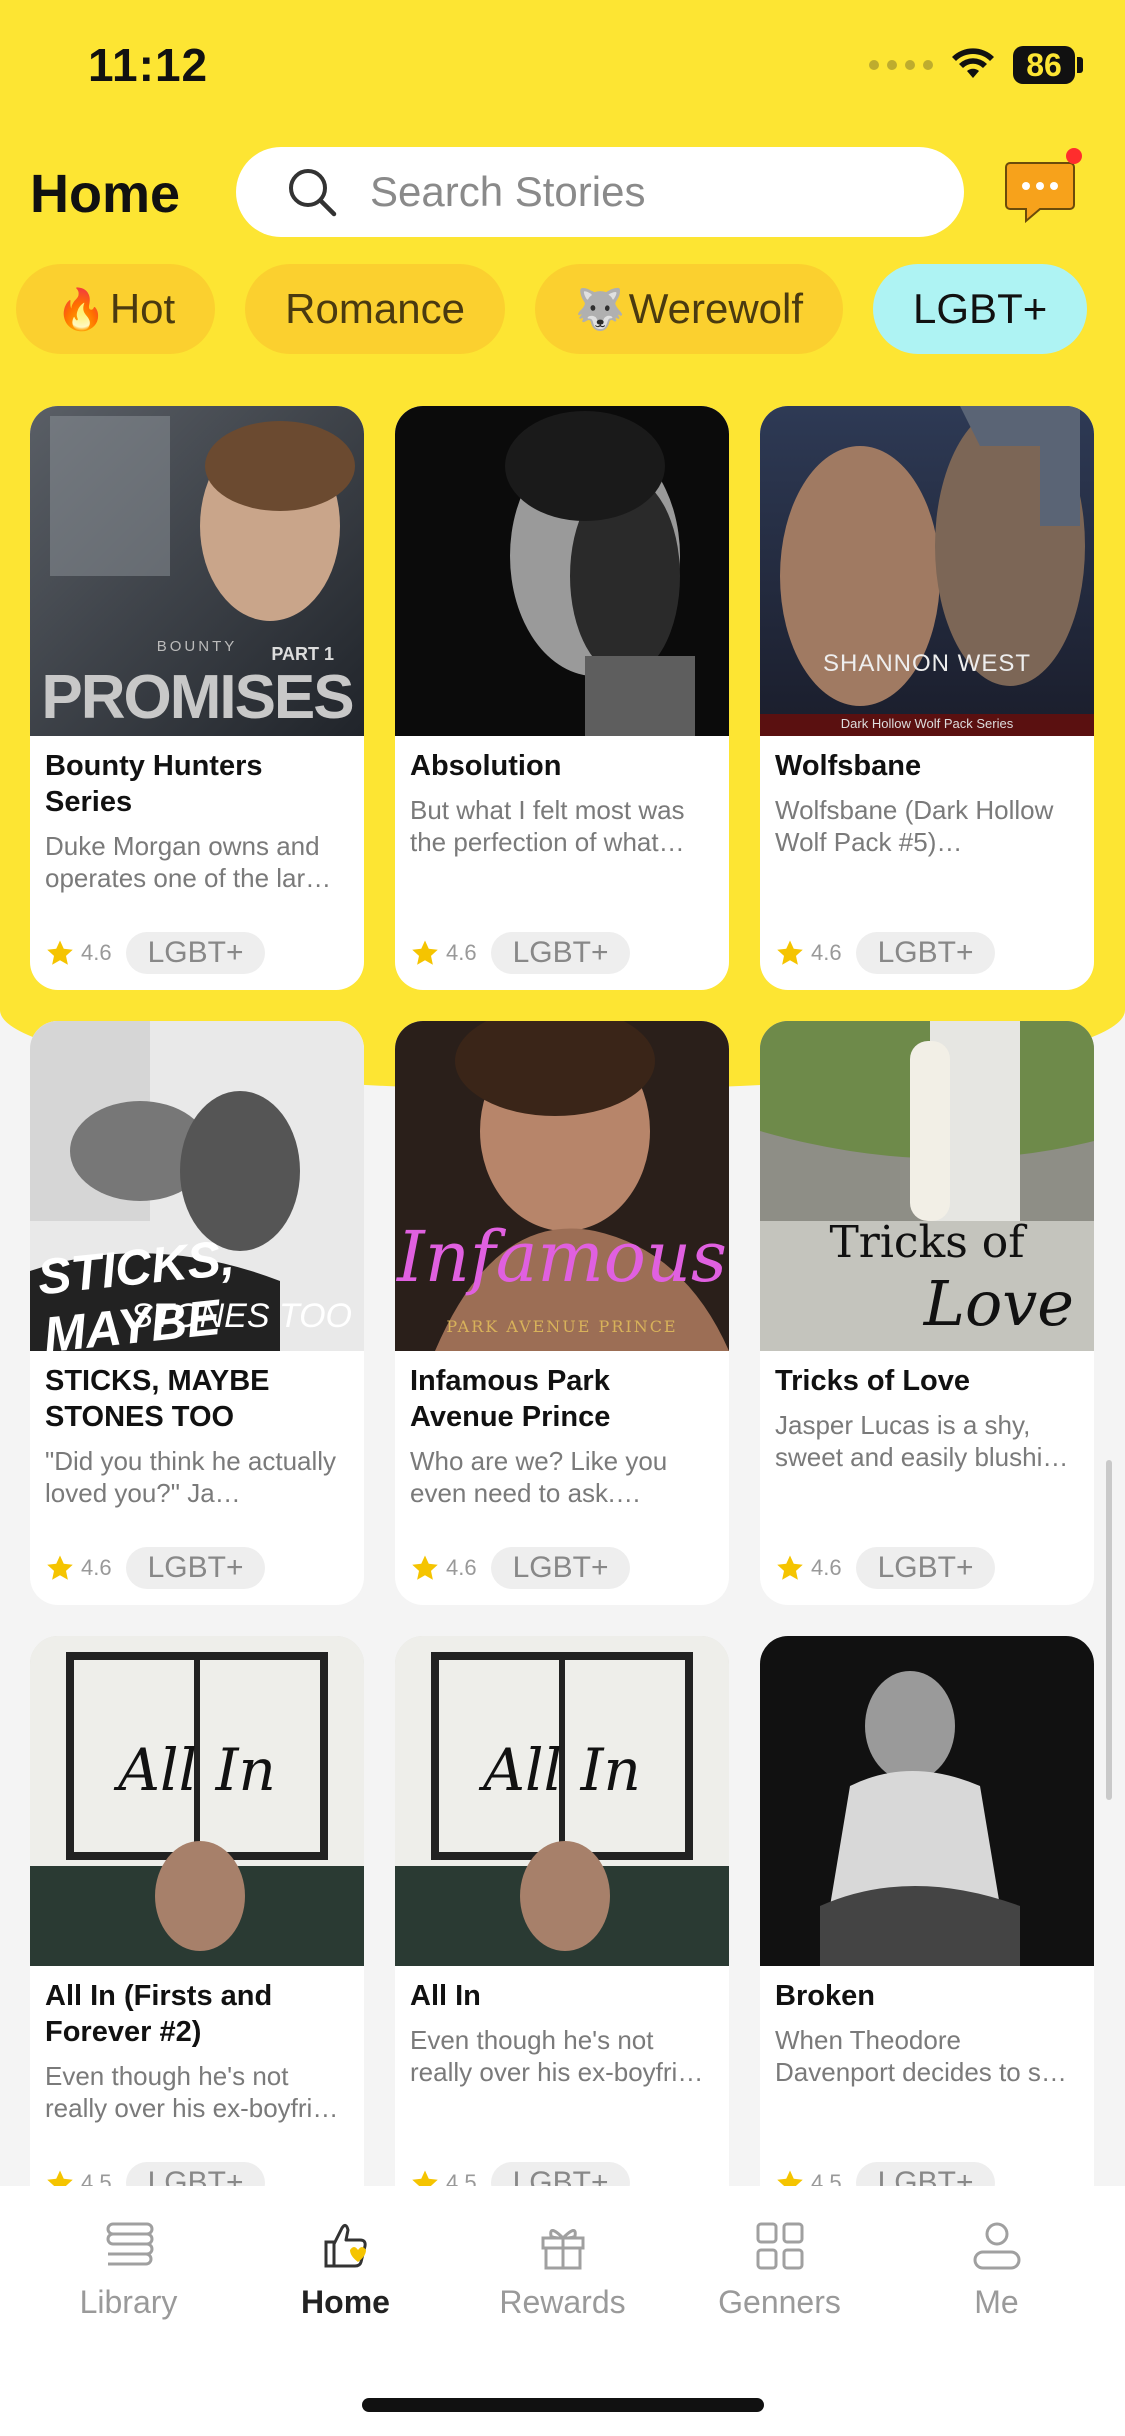 The width and height of the screenshot is (1125, 2436). What do you see at coordinates (848, 766) in the screenshot?
I see `book-title: Wolfsbane` at bounding box center [848, 766].